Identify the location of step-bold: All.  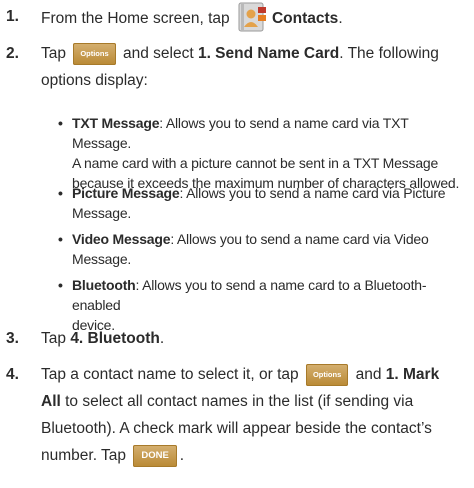
(51, 401).